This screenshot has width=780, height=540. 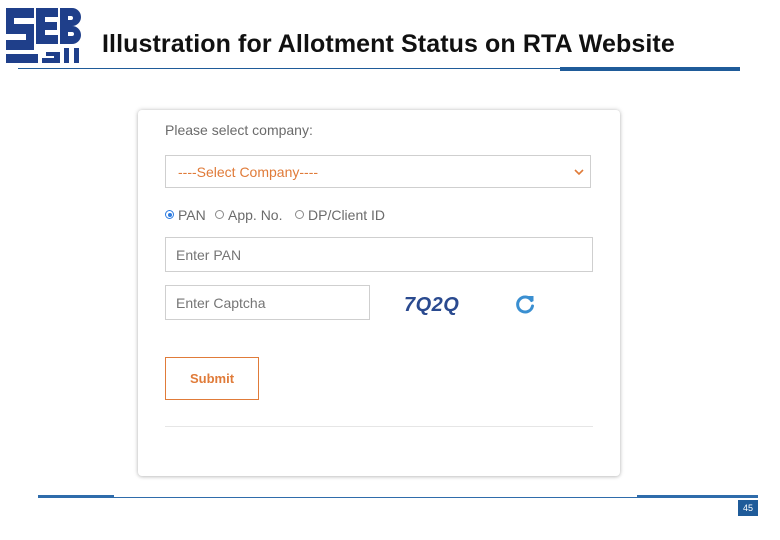 What do you see at coordinates (212, 378) in the screenshot?
I see `submit-button: Submit` at bounding box center [212, 378].